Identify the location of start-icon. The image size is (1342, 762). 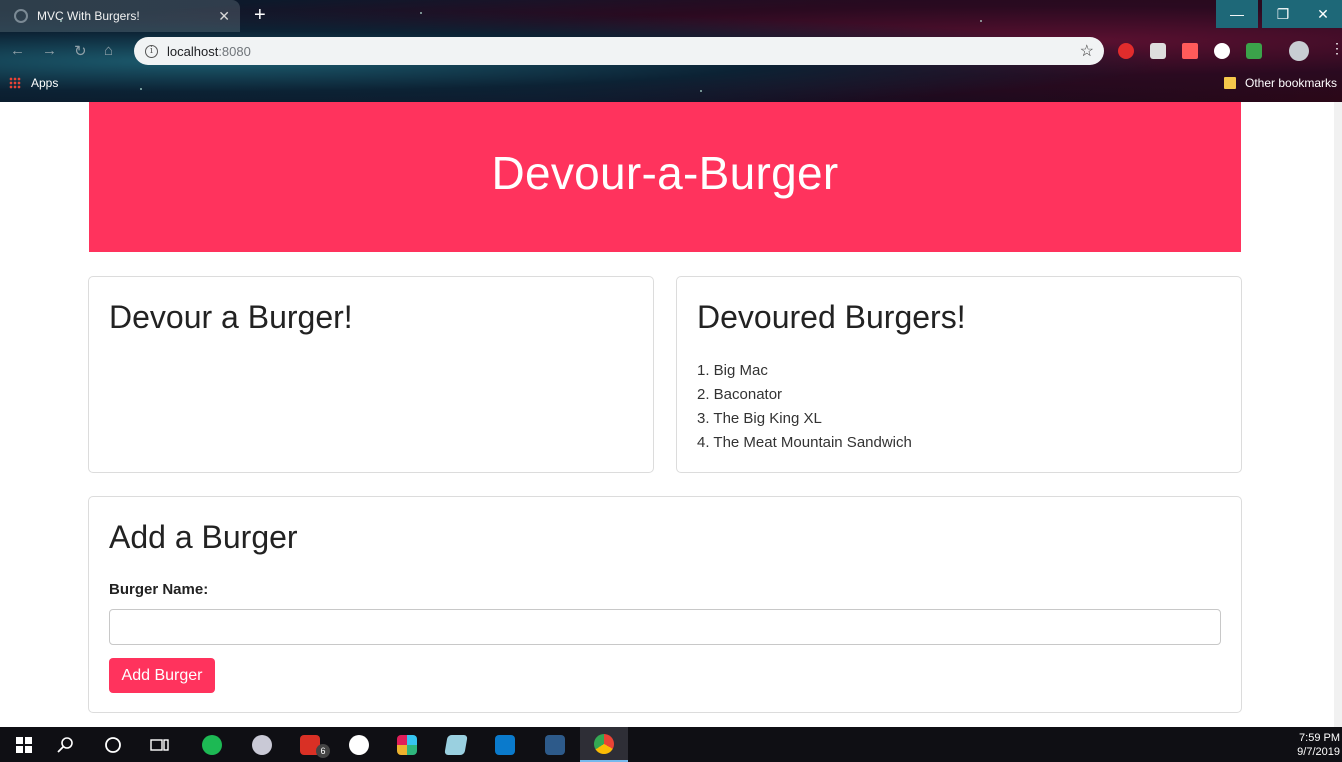
(24, 744).